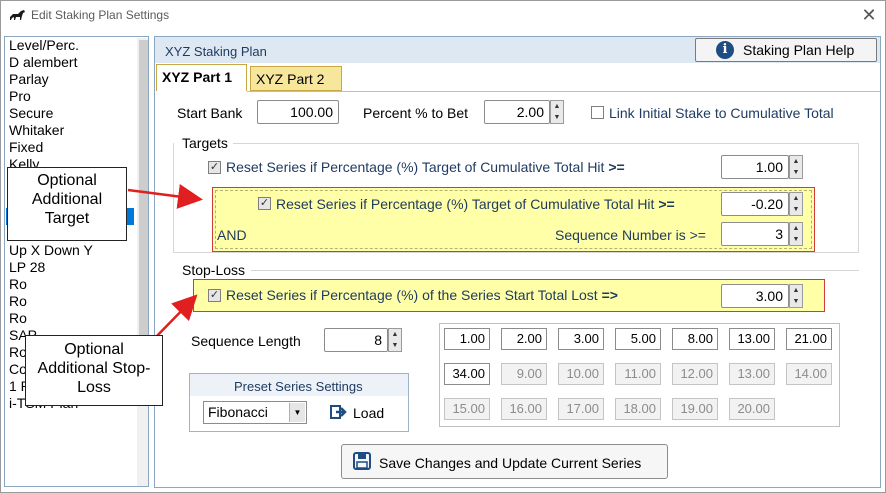 The image size is (886, 493). I want to click on target-callout-arrow, so click(165, 196).